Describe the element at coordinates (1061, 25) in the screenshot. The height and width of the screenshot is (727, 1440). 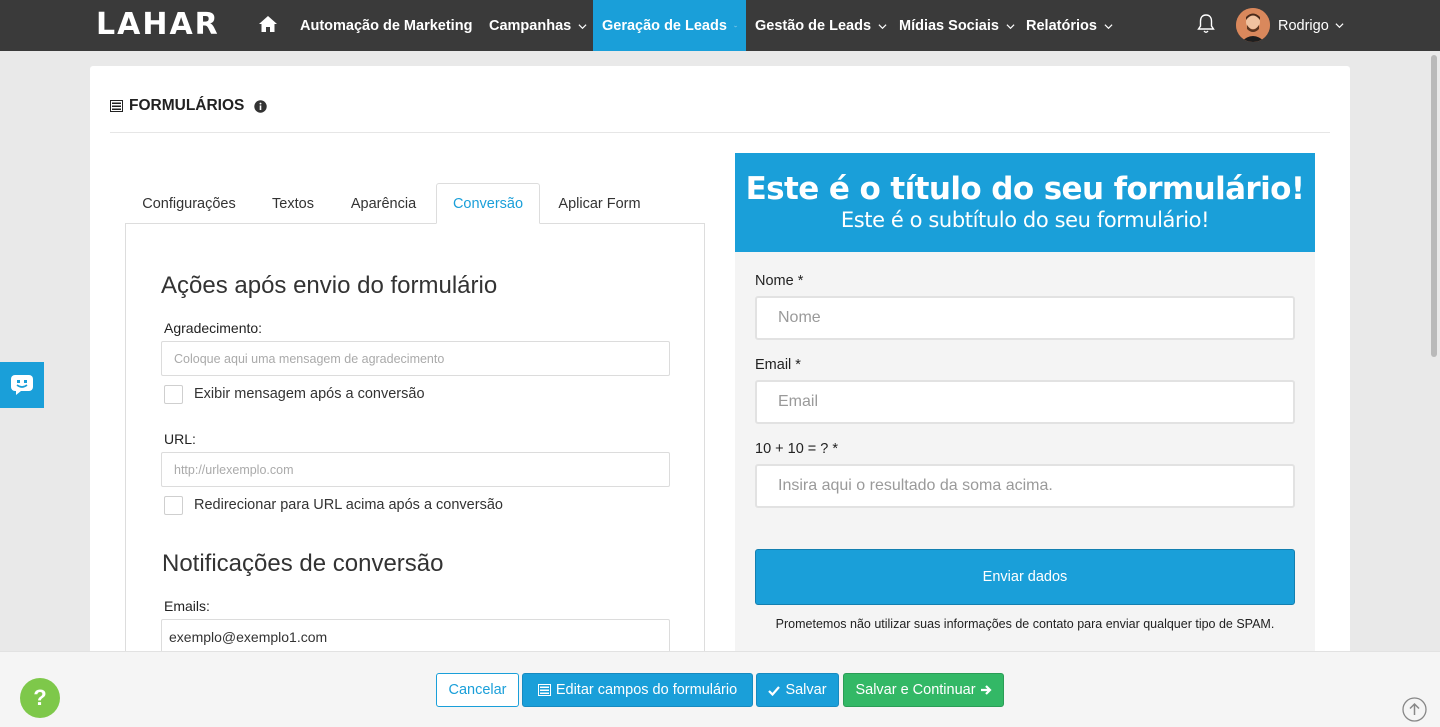
I see `nav-item-label: Relatórios` at that location.